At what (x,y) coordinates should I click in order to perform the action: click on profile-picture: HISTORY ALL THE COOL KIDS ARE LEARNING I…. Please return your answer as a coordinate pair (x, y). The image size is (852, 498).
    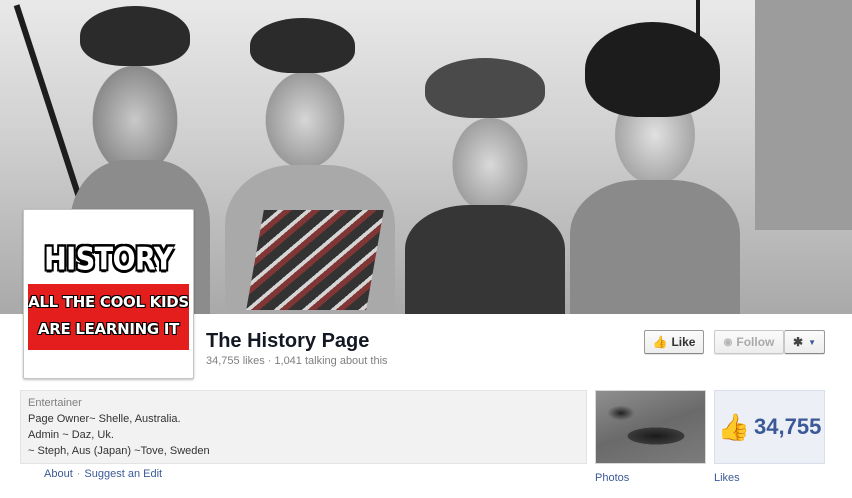
    Looking at the image, I should click on (108, 294).